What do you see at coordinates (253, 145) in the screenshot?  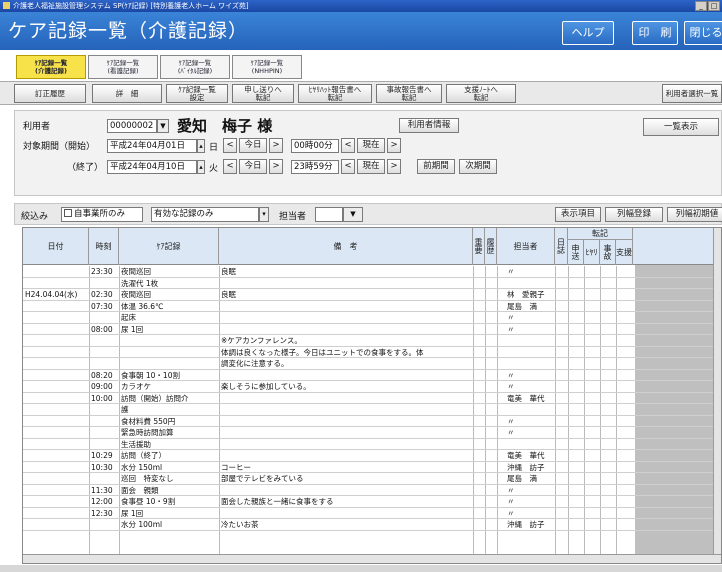 I see `start-today-button: 今日` at bounding box center [253, 145].